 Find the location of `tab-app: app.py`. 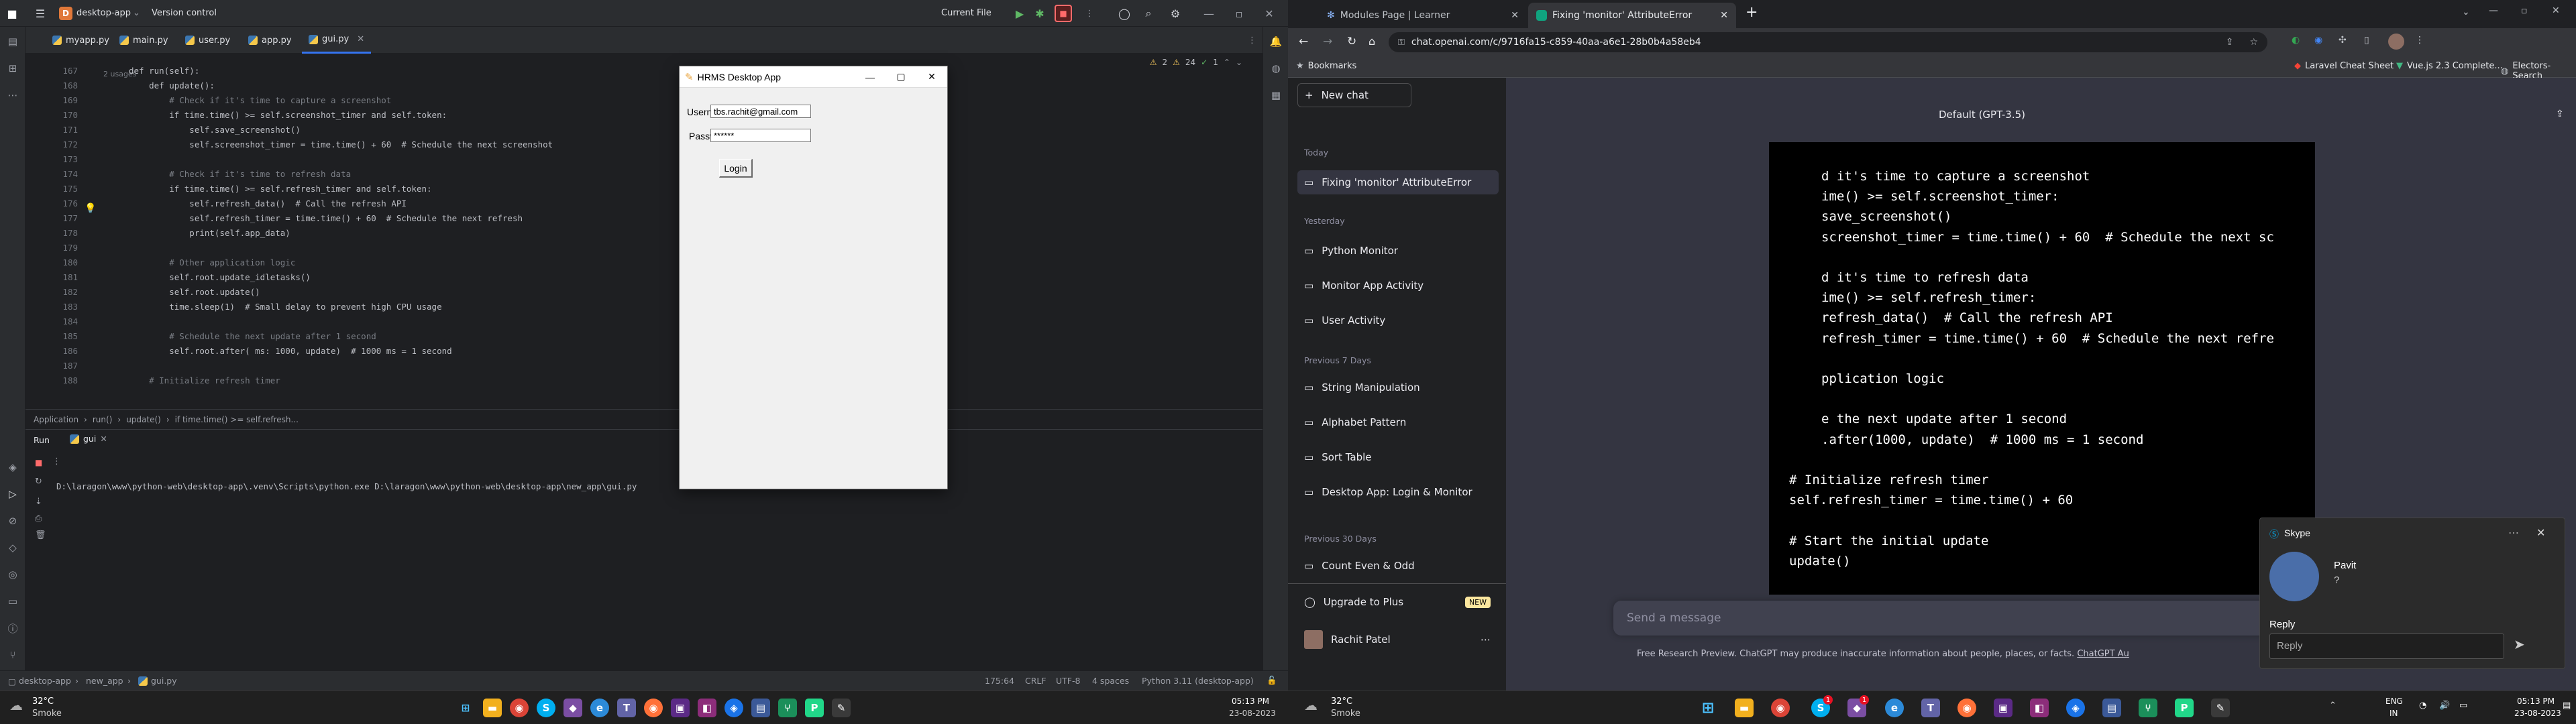

tab-app: app.py is located at coordinates (270, 40).